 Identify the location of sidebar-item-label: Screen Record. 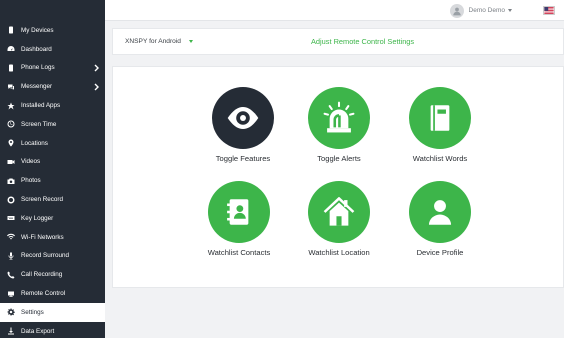
(42, 200).